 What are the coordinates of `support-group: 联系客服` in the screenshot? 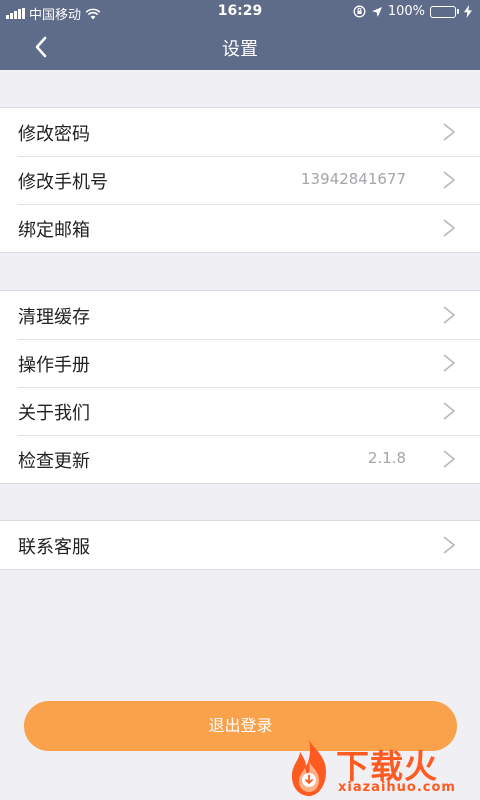 It's located at (240, 545).